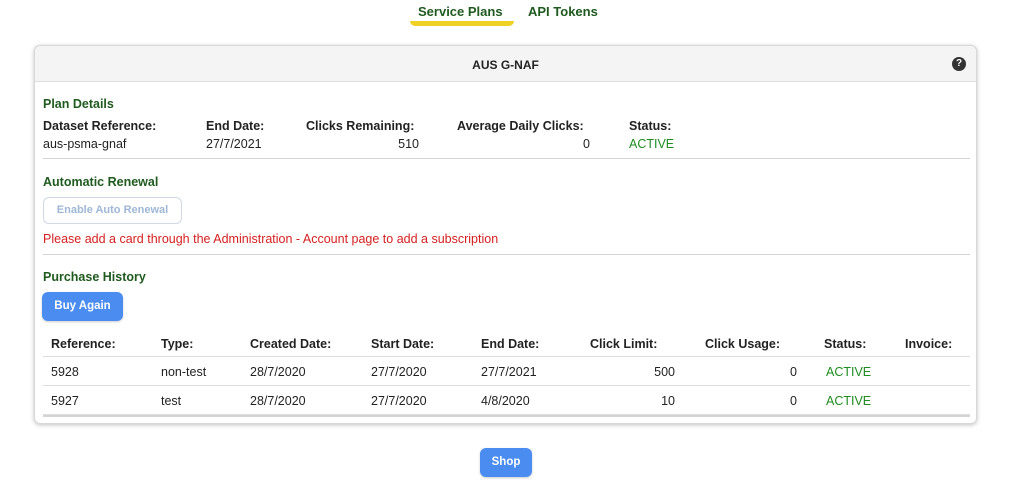 The height and width of the screenshot is (497, 1024). What do you see at coordinates (184, 372) in the screenshot?
I see `type-cell: non-test` at bounding box center [184, 372].